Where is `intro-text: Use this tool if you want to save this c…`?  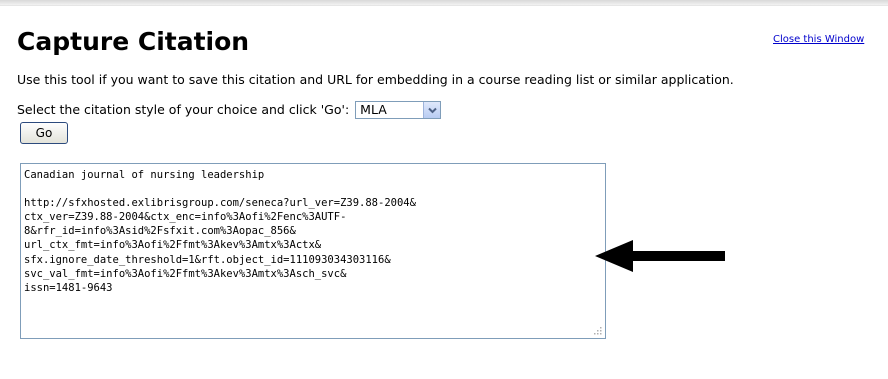
intro-text: Use this tool if you want to save this c… is located at coordinates (375, 79).